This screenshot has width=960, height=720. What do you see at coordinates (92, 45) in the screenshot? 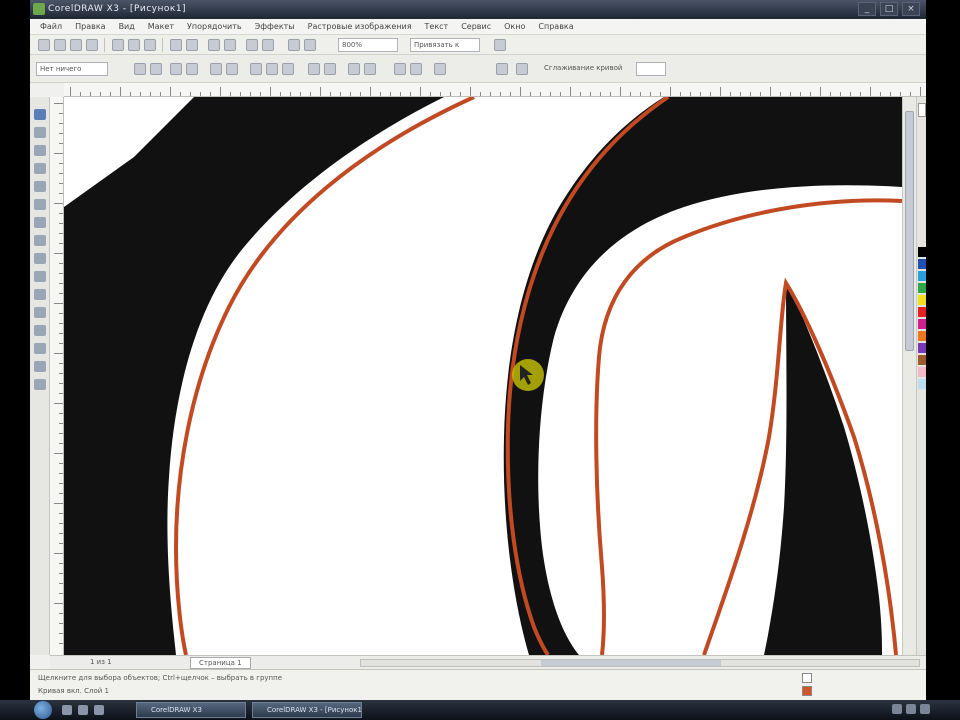
I see `print-icon` at bounding box center [92, 45].